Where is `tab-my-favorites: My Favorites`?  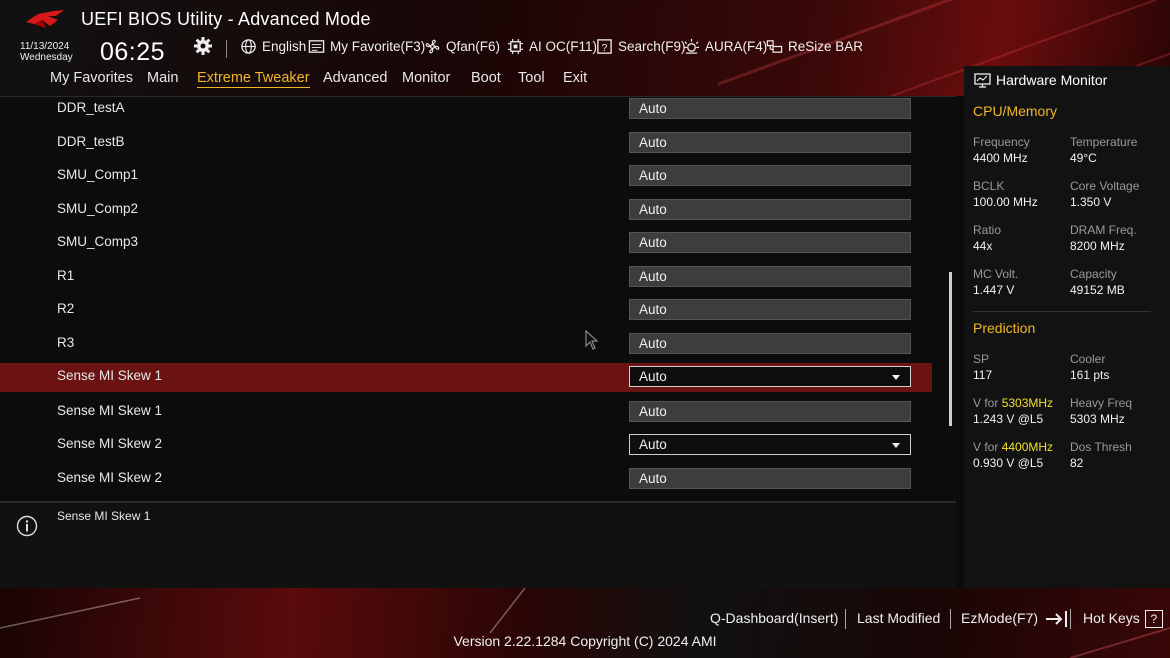
tab-my-favorites: My Favorites is located at coordinates (91, 78).